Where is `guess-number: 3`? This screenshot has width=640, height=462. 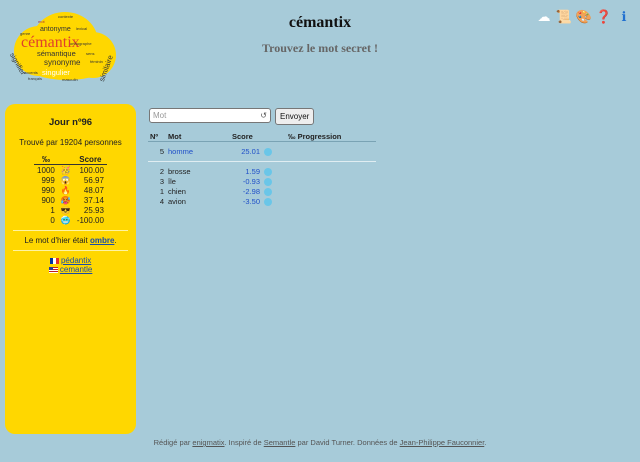 guess-number: 3 is located at coordinates (161, 181).